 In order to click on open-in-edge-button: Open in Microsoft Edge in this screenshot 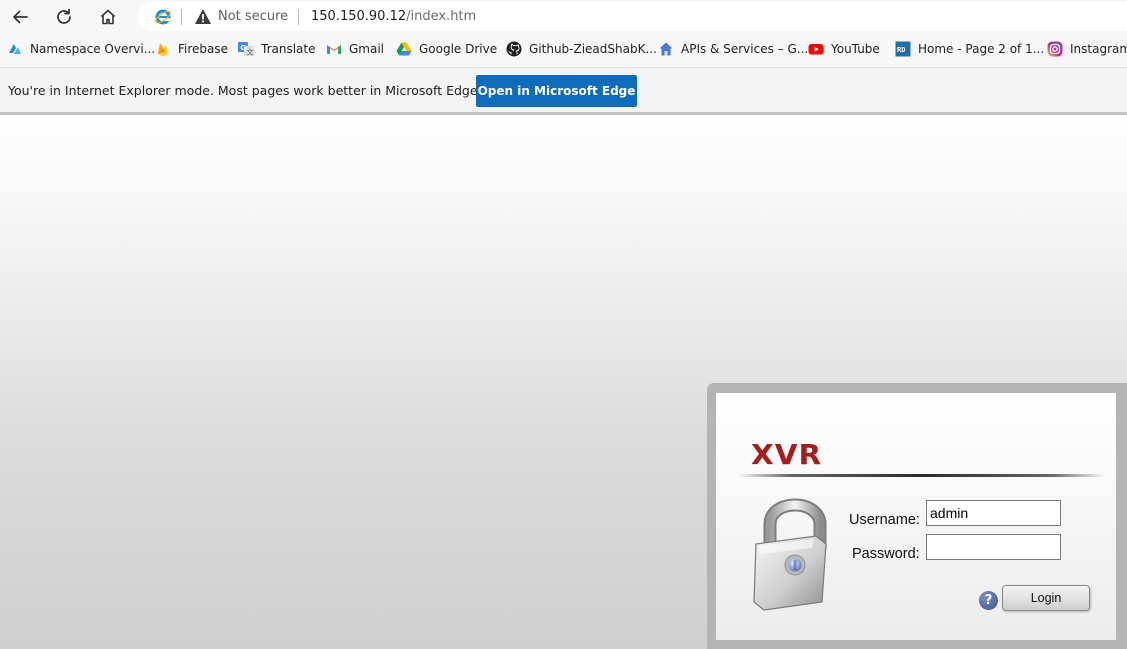, I will do `click(556, 91)`.